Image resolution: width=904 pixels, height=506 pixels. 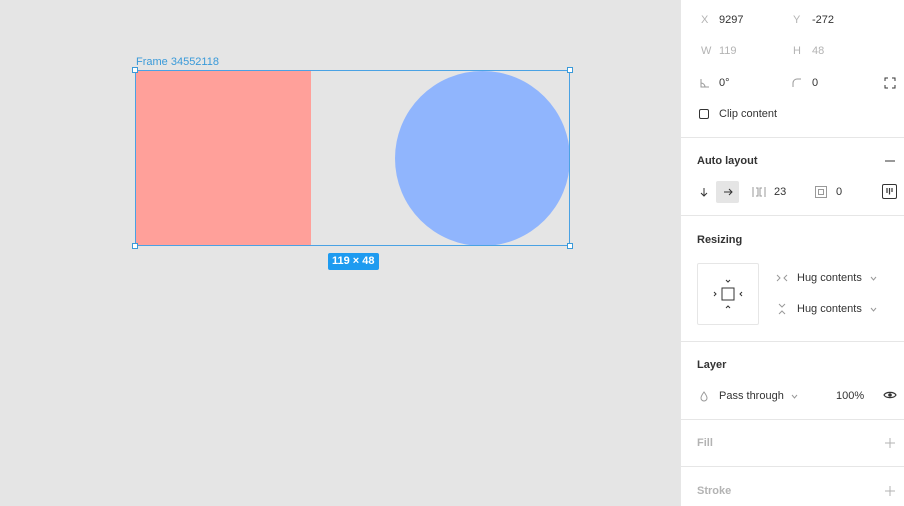 I want to click on y-label: Y, so click(x=797, y=20).